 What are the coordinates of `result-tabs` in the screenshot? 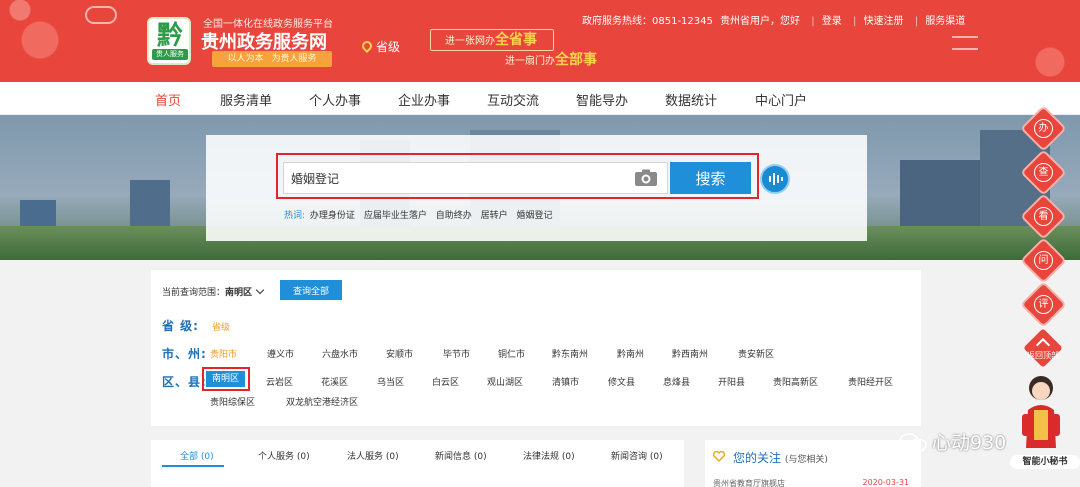 It's located at (417, 463).